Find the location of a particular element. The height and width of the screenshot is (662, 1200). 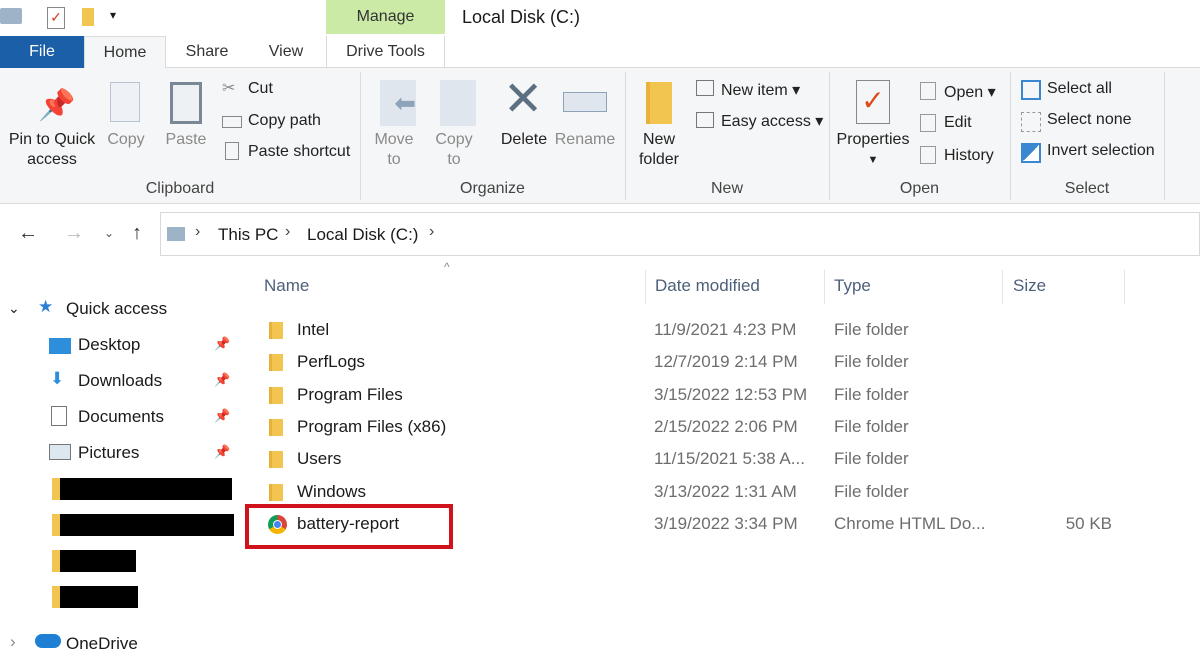

paste-shortcut-icon is located at coordinates (232, 151).